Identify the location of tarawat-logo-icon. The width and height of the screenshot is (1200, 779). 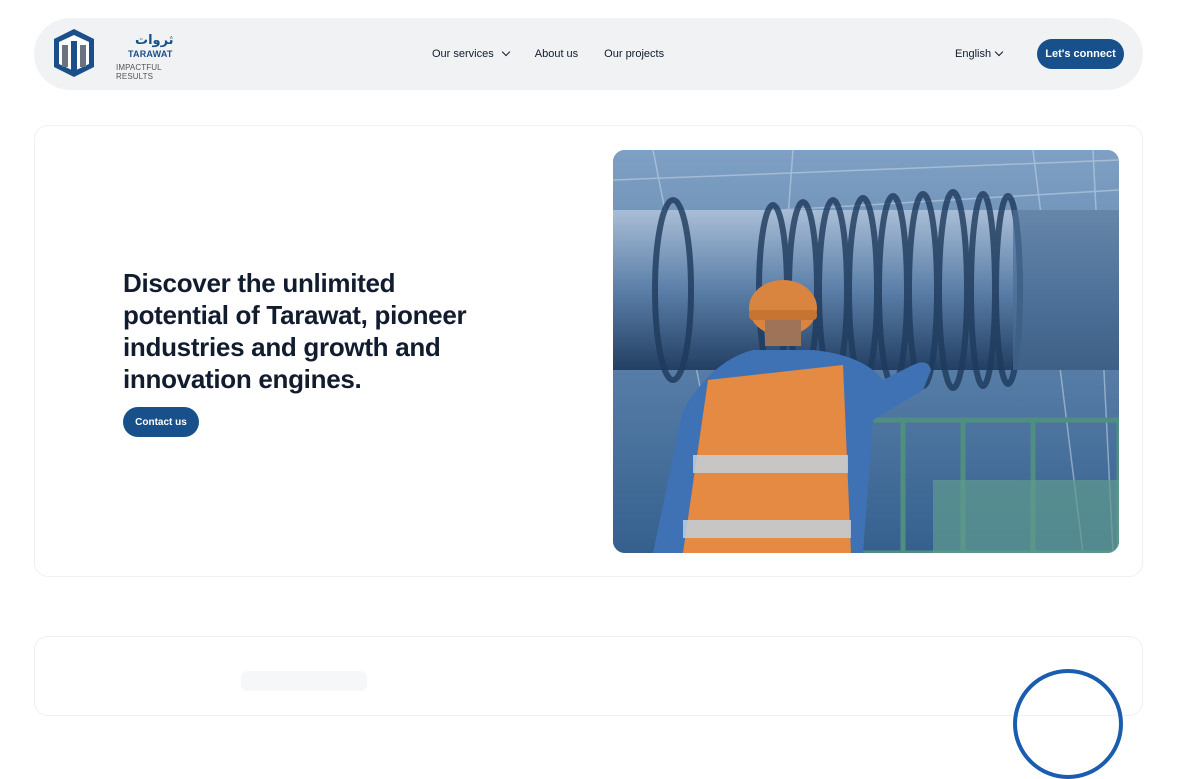
(74, 53).